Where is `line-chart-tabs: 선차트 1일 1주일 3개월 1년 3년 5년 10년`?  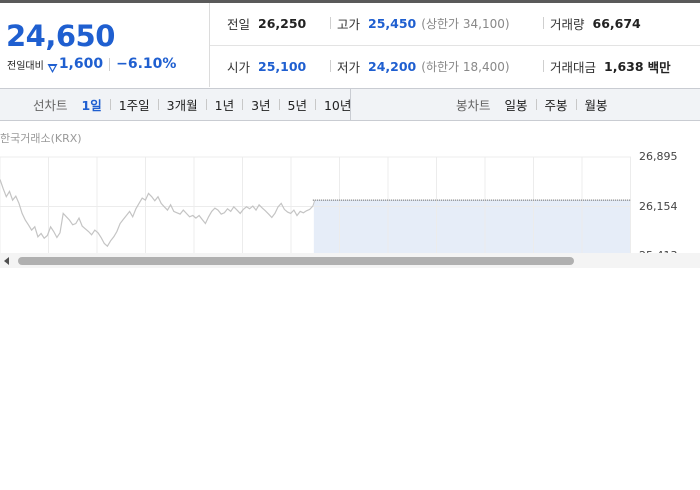 line-chart-tabs: 선차트 1일 1주일 3개월 1년 3년 5년 10년 is located at coordinates (192, 104).